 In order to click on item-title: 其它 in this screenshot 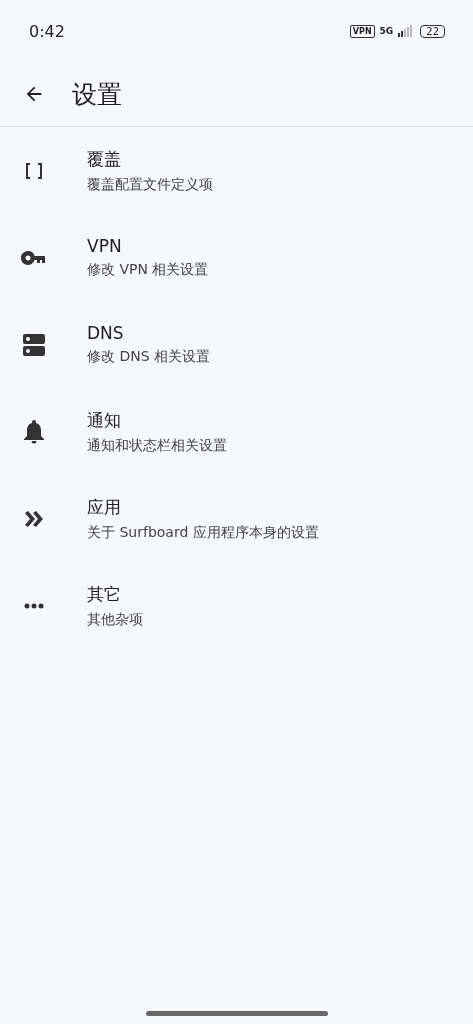, I will do `click(104, 594)`.